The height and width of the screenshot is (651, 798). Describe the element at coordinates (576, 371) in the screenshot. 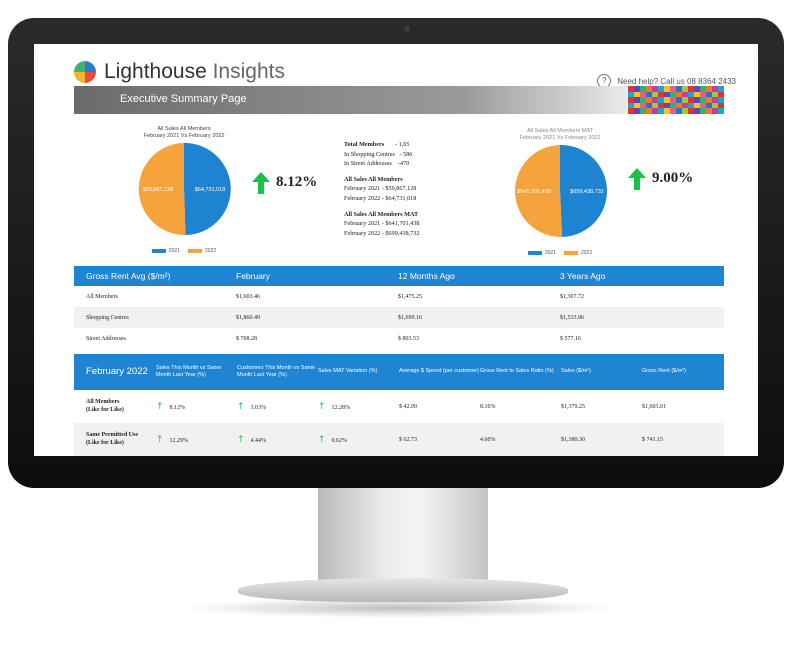

I see `header-cell: Sales ($/m²)` at that location.